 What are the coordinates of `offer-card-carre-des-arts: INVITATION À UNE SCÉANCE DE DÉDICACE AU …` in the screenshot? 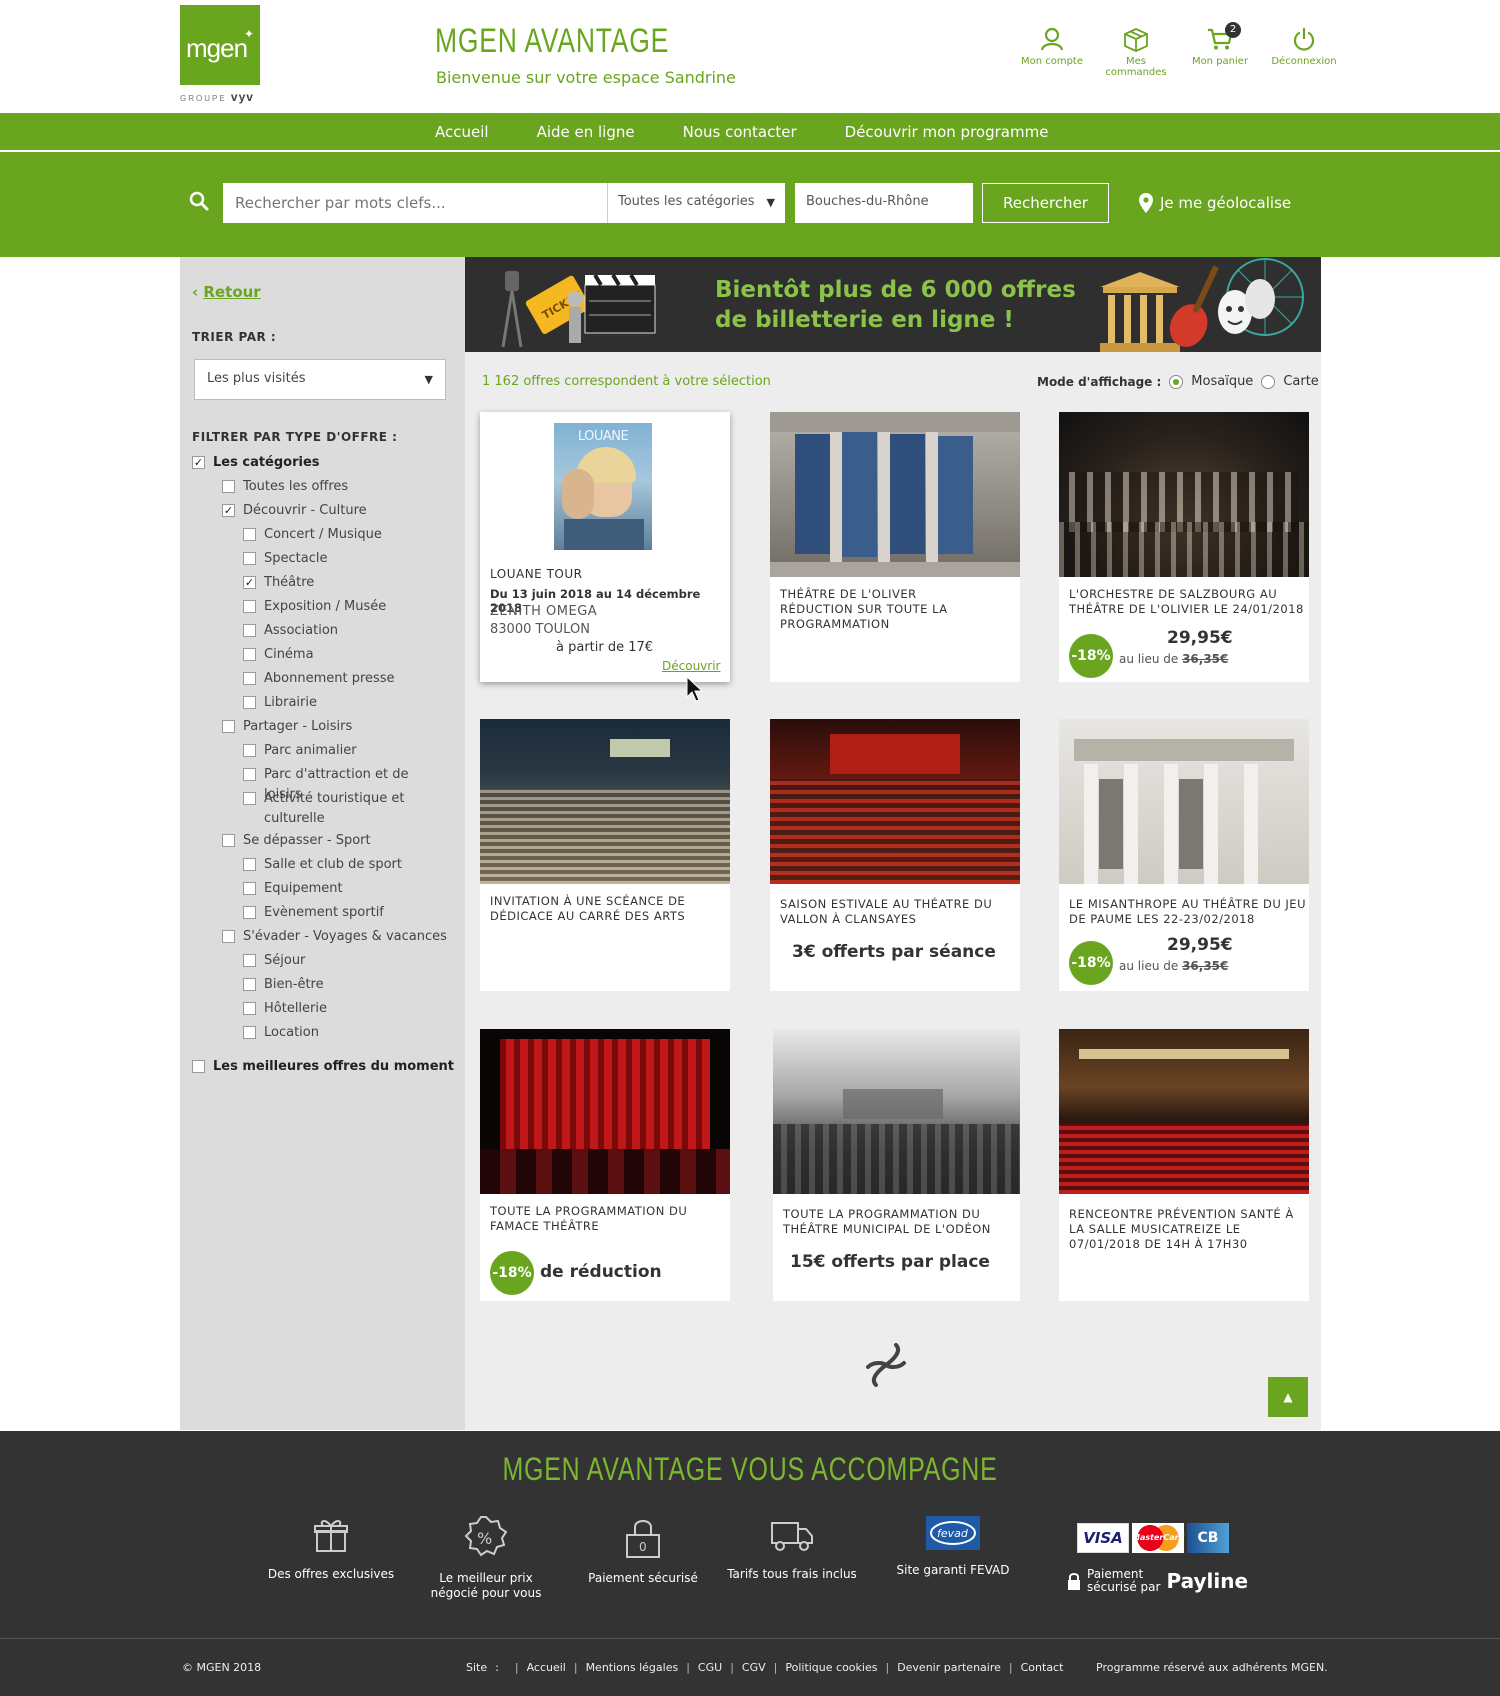 It's located at (605, 855).